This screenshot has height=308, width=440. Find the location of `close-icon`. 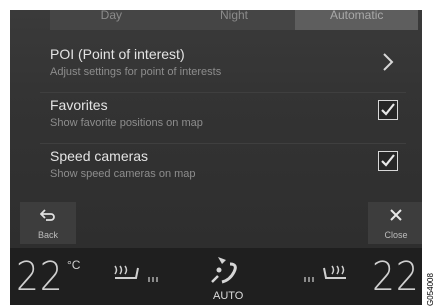

close-icon is located at coordinates (396, 215).